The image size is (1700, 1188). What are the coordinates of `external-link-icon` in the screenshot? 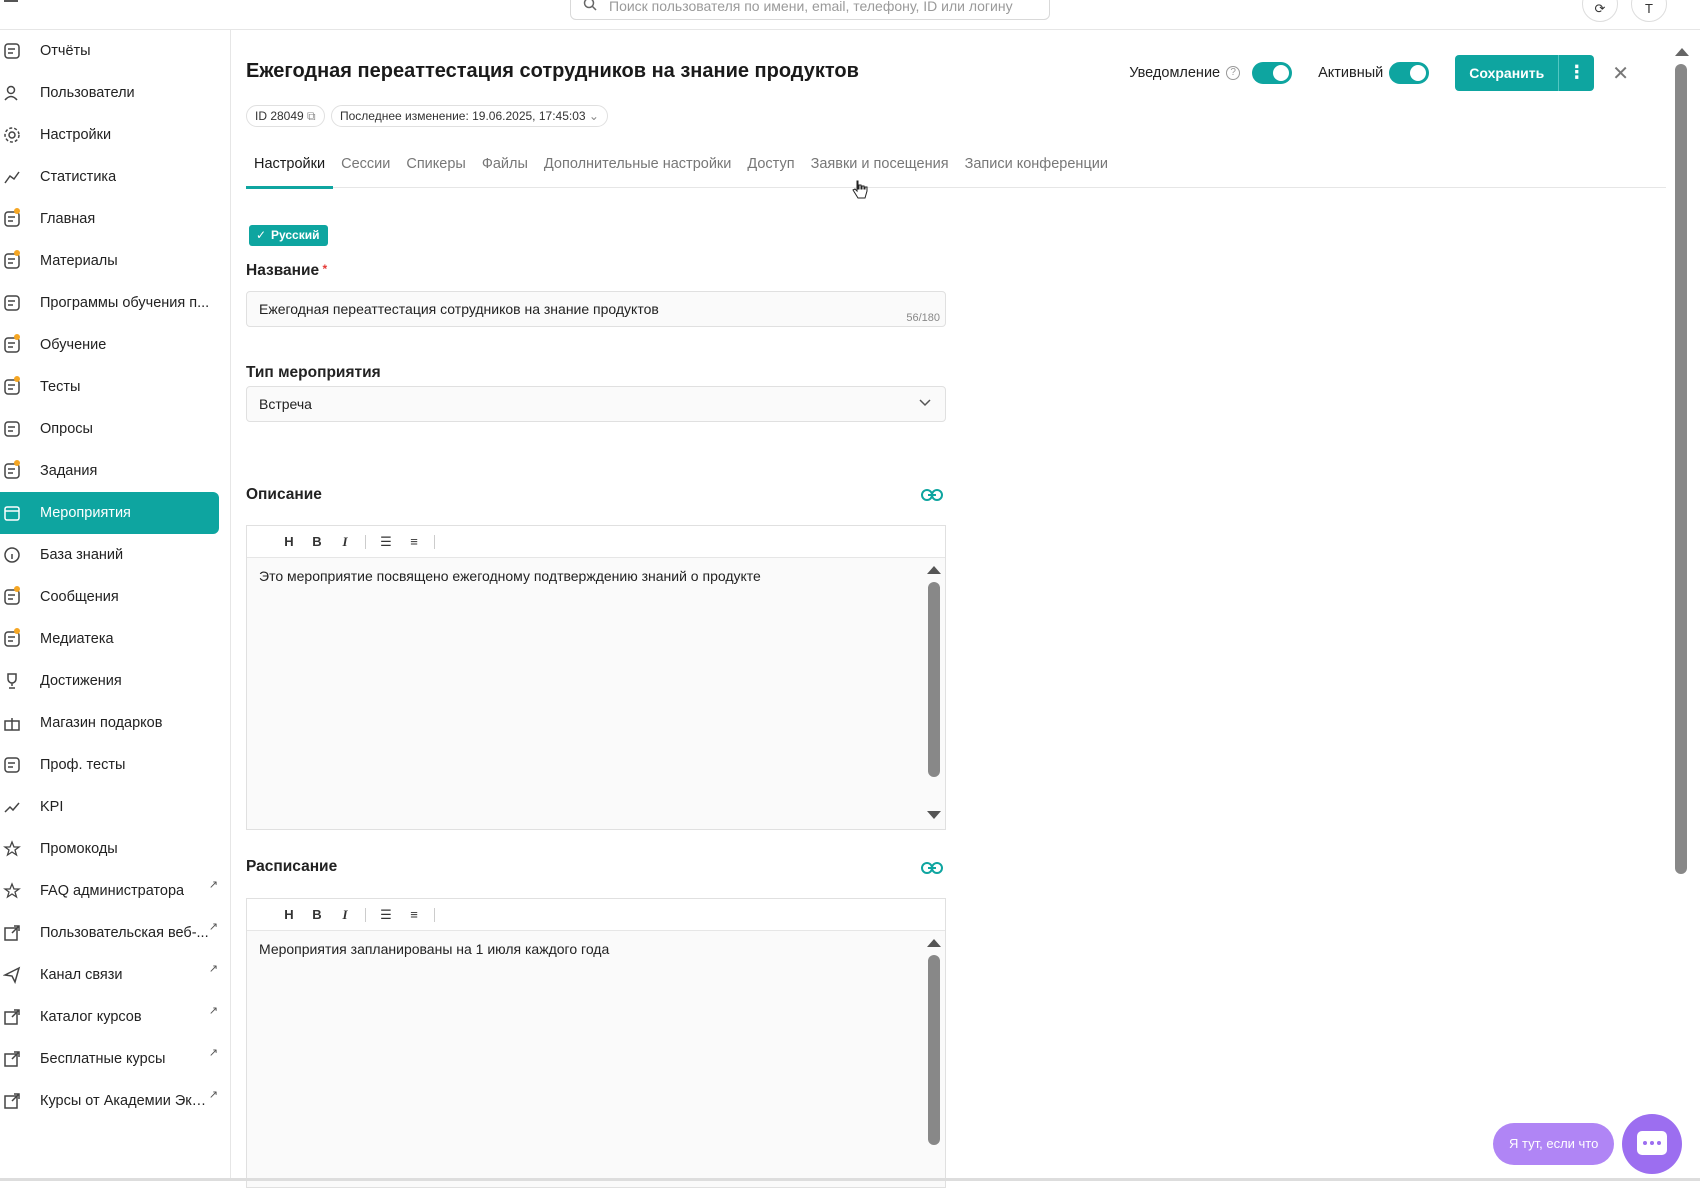 It's located at (12, 933).